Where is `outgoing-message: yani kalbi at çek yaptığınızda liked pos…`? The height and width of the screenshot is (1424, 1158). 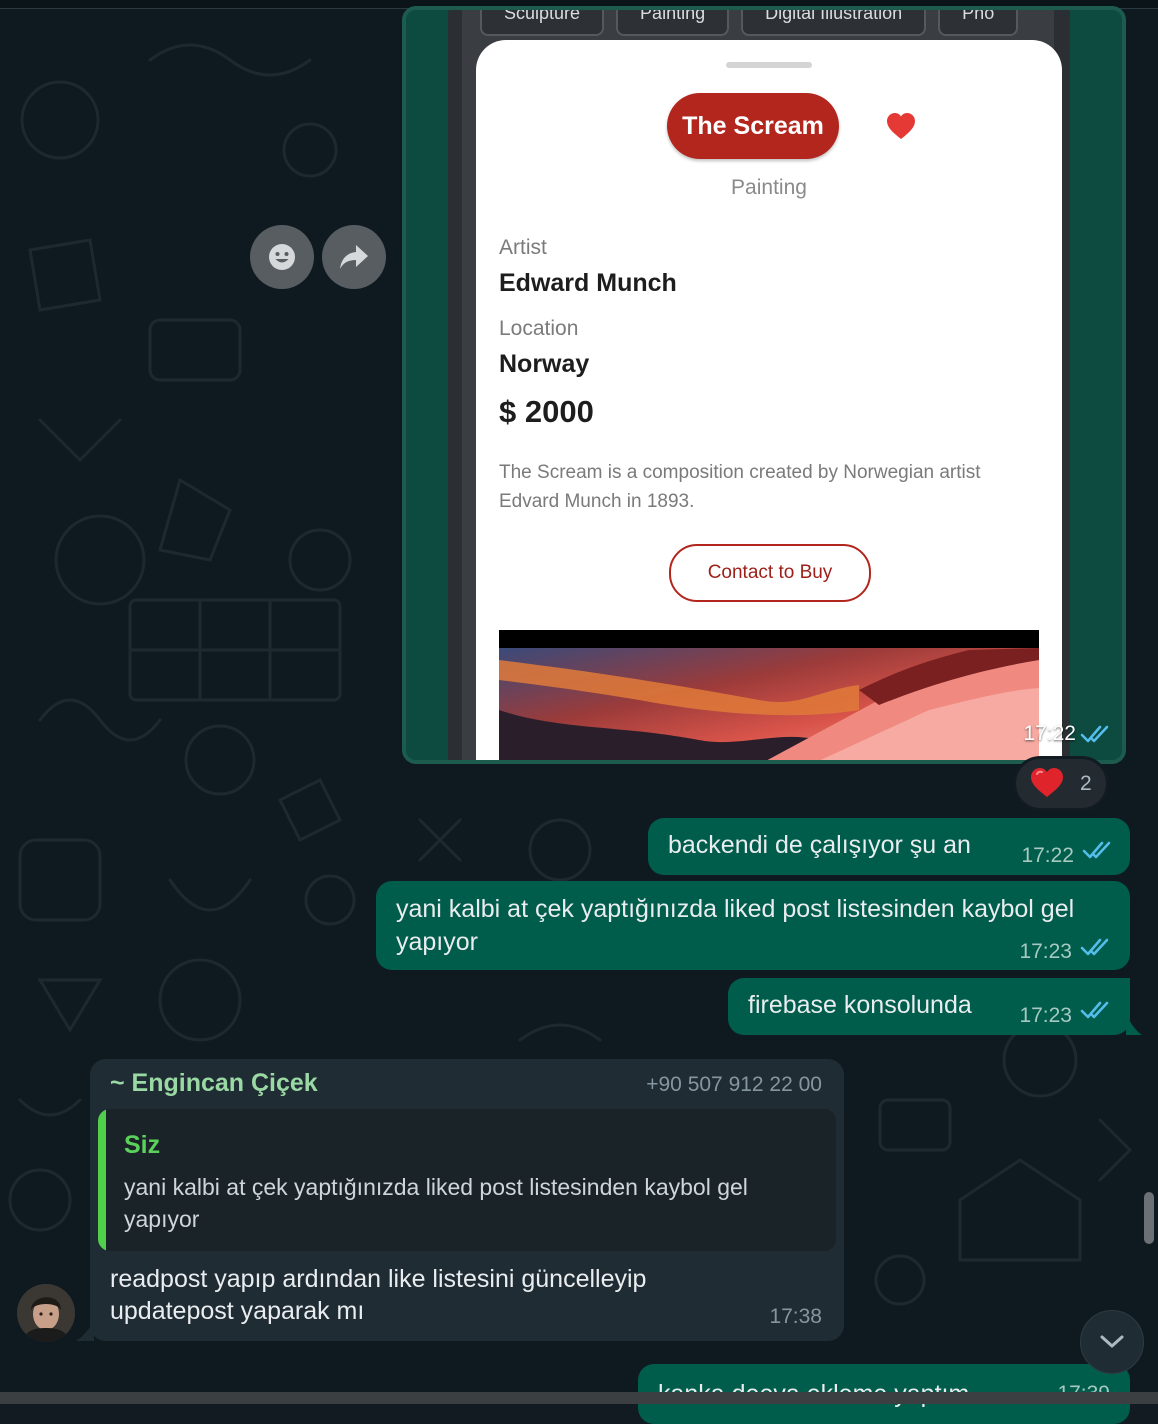
outgoing-message: yani kalbi at çek yaptığınızda liked pos… is located at coordinates (753, 925).